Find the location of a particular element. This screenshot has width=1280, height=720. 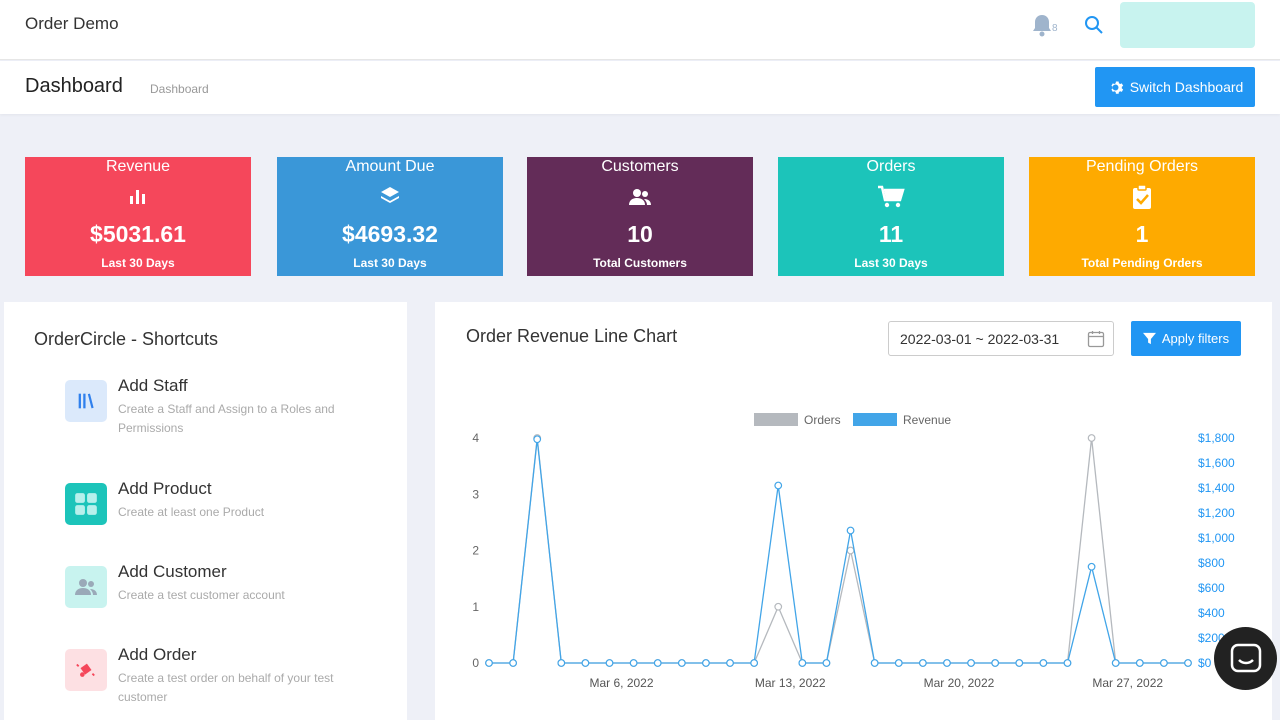

breadcrumb: Dashboard is located at coordinates (179, 89).